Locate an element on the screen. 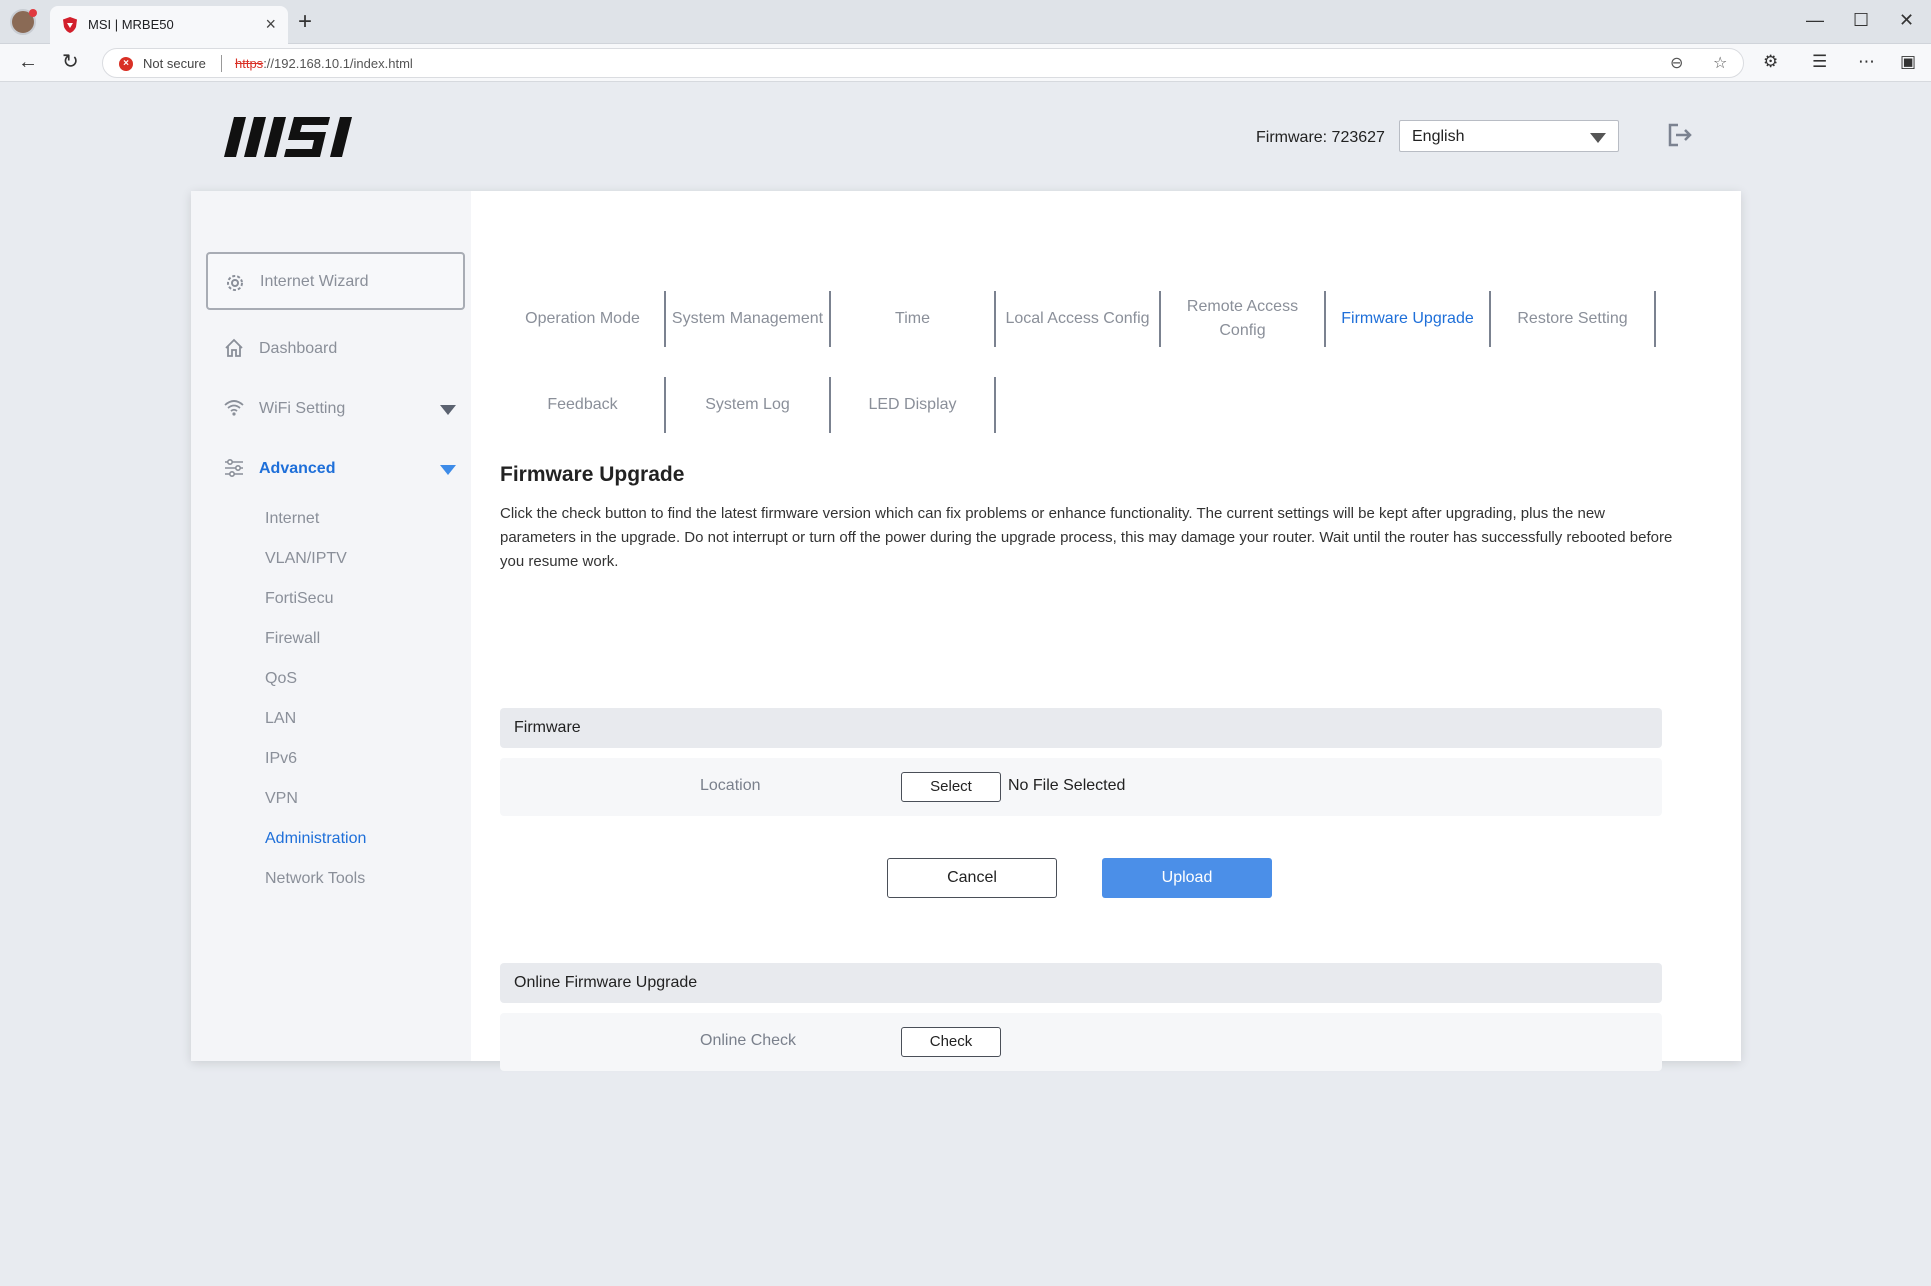 The width and height of the screenshot is (1931, 1286). more-menu-icon: ⋯ is located at coordinates (1866, 62).